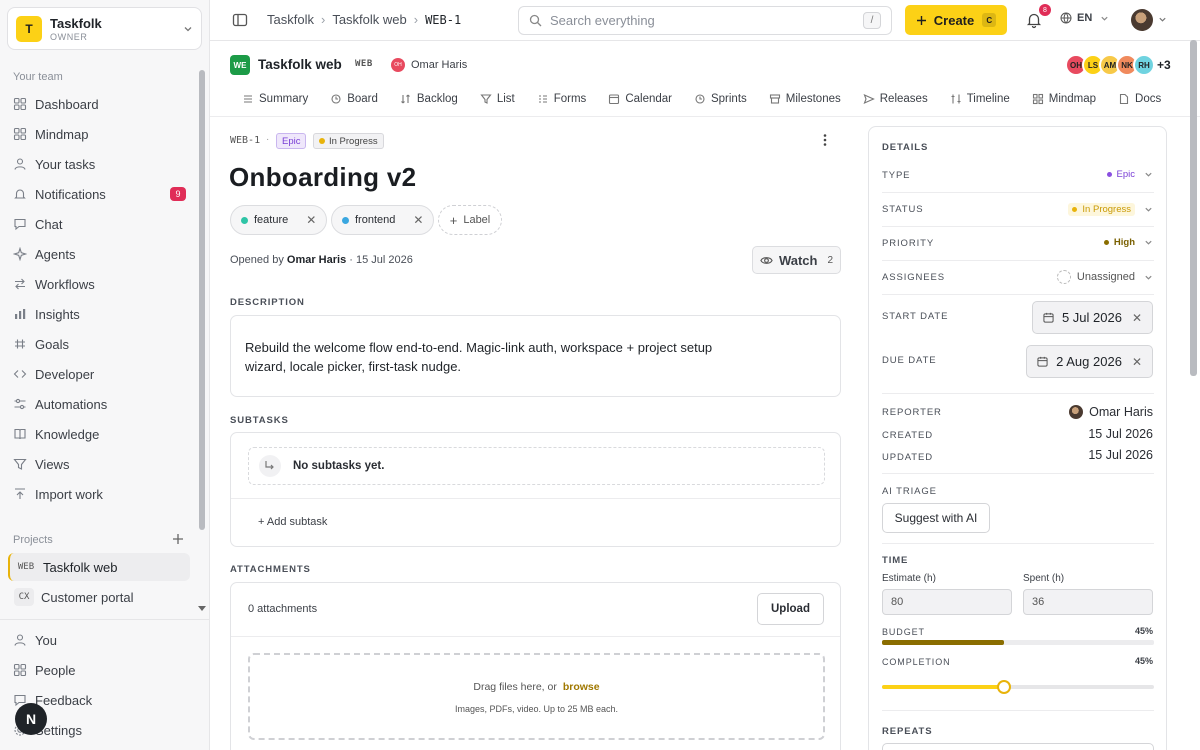 The image size is (1200, 750). Describe the element at coordinates (980, 99) in the screenshot. I see `tab-timeline: Timeline` at that location.